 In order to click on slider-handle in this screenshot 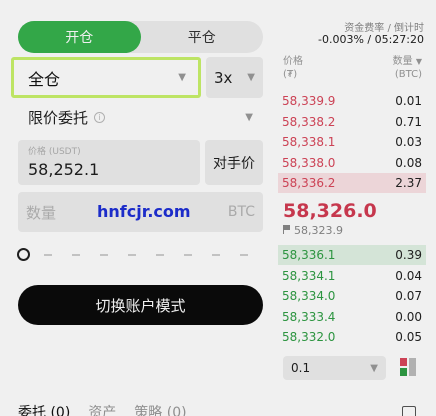, I will do `click(23, 254)`.